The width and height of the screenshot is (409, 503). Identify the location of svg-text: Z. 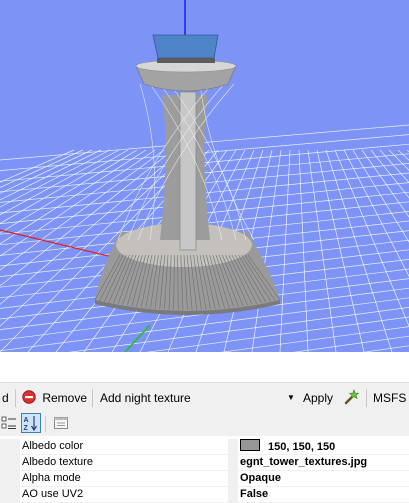
(26, 428).